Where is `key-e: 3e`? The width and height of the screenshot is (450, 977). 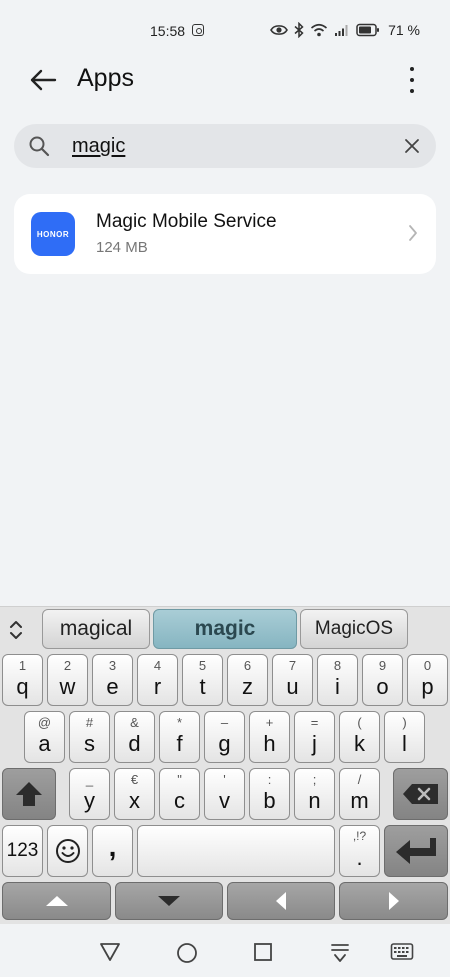
key-e: 3e is located at coordinates (112, 680).